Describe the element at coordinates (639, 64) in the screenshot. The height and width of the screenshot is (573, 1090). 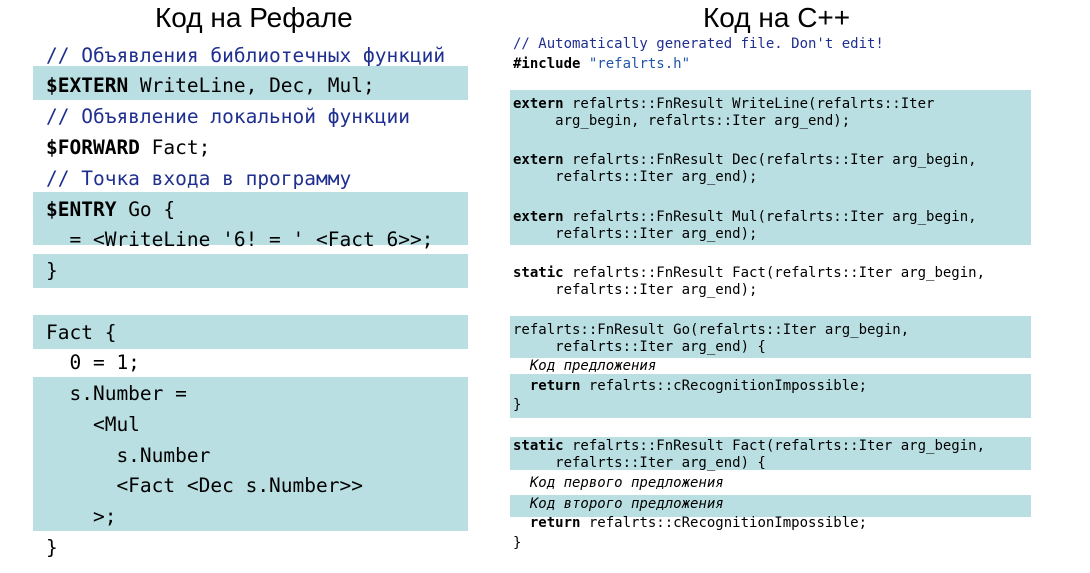
I see `string-literal: "refalrts.h"` at that location.